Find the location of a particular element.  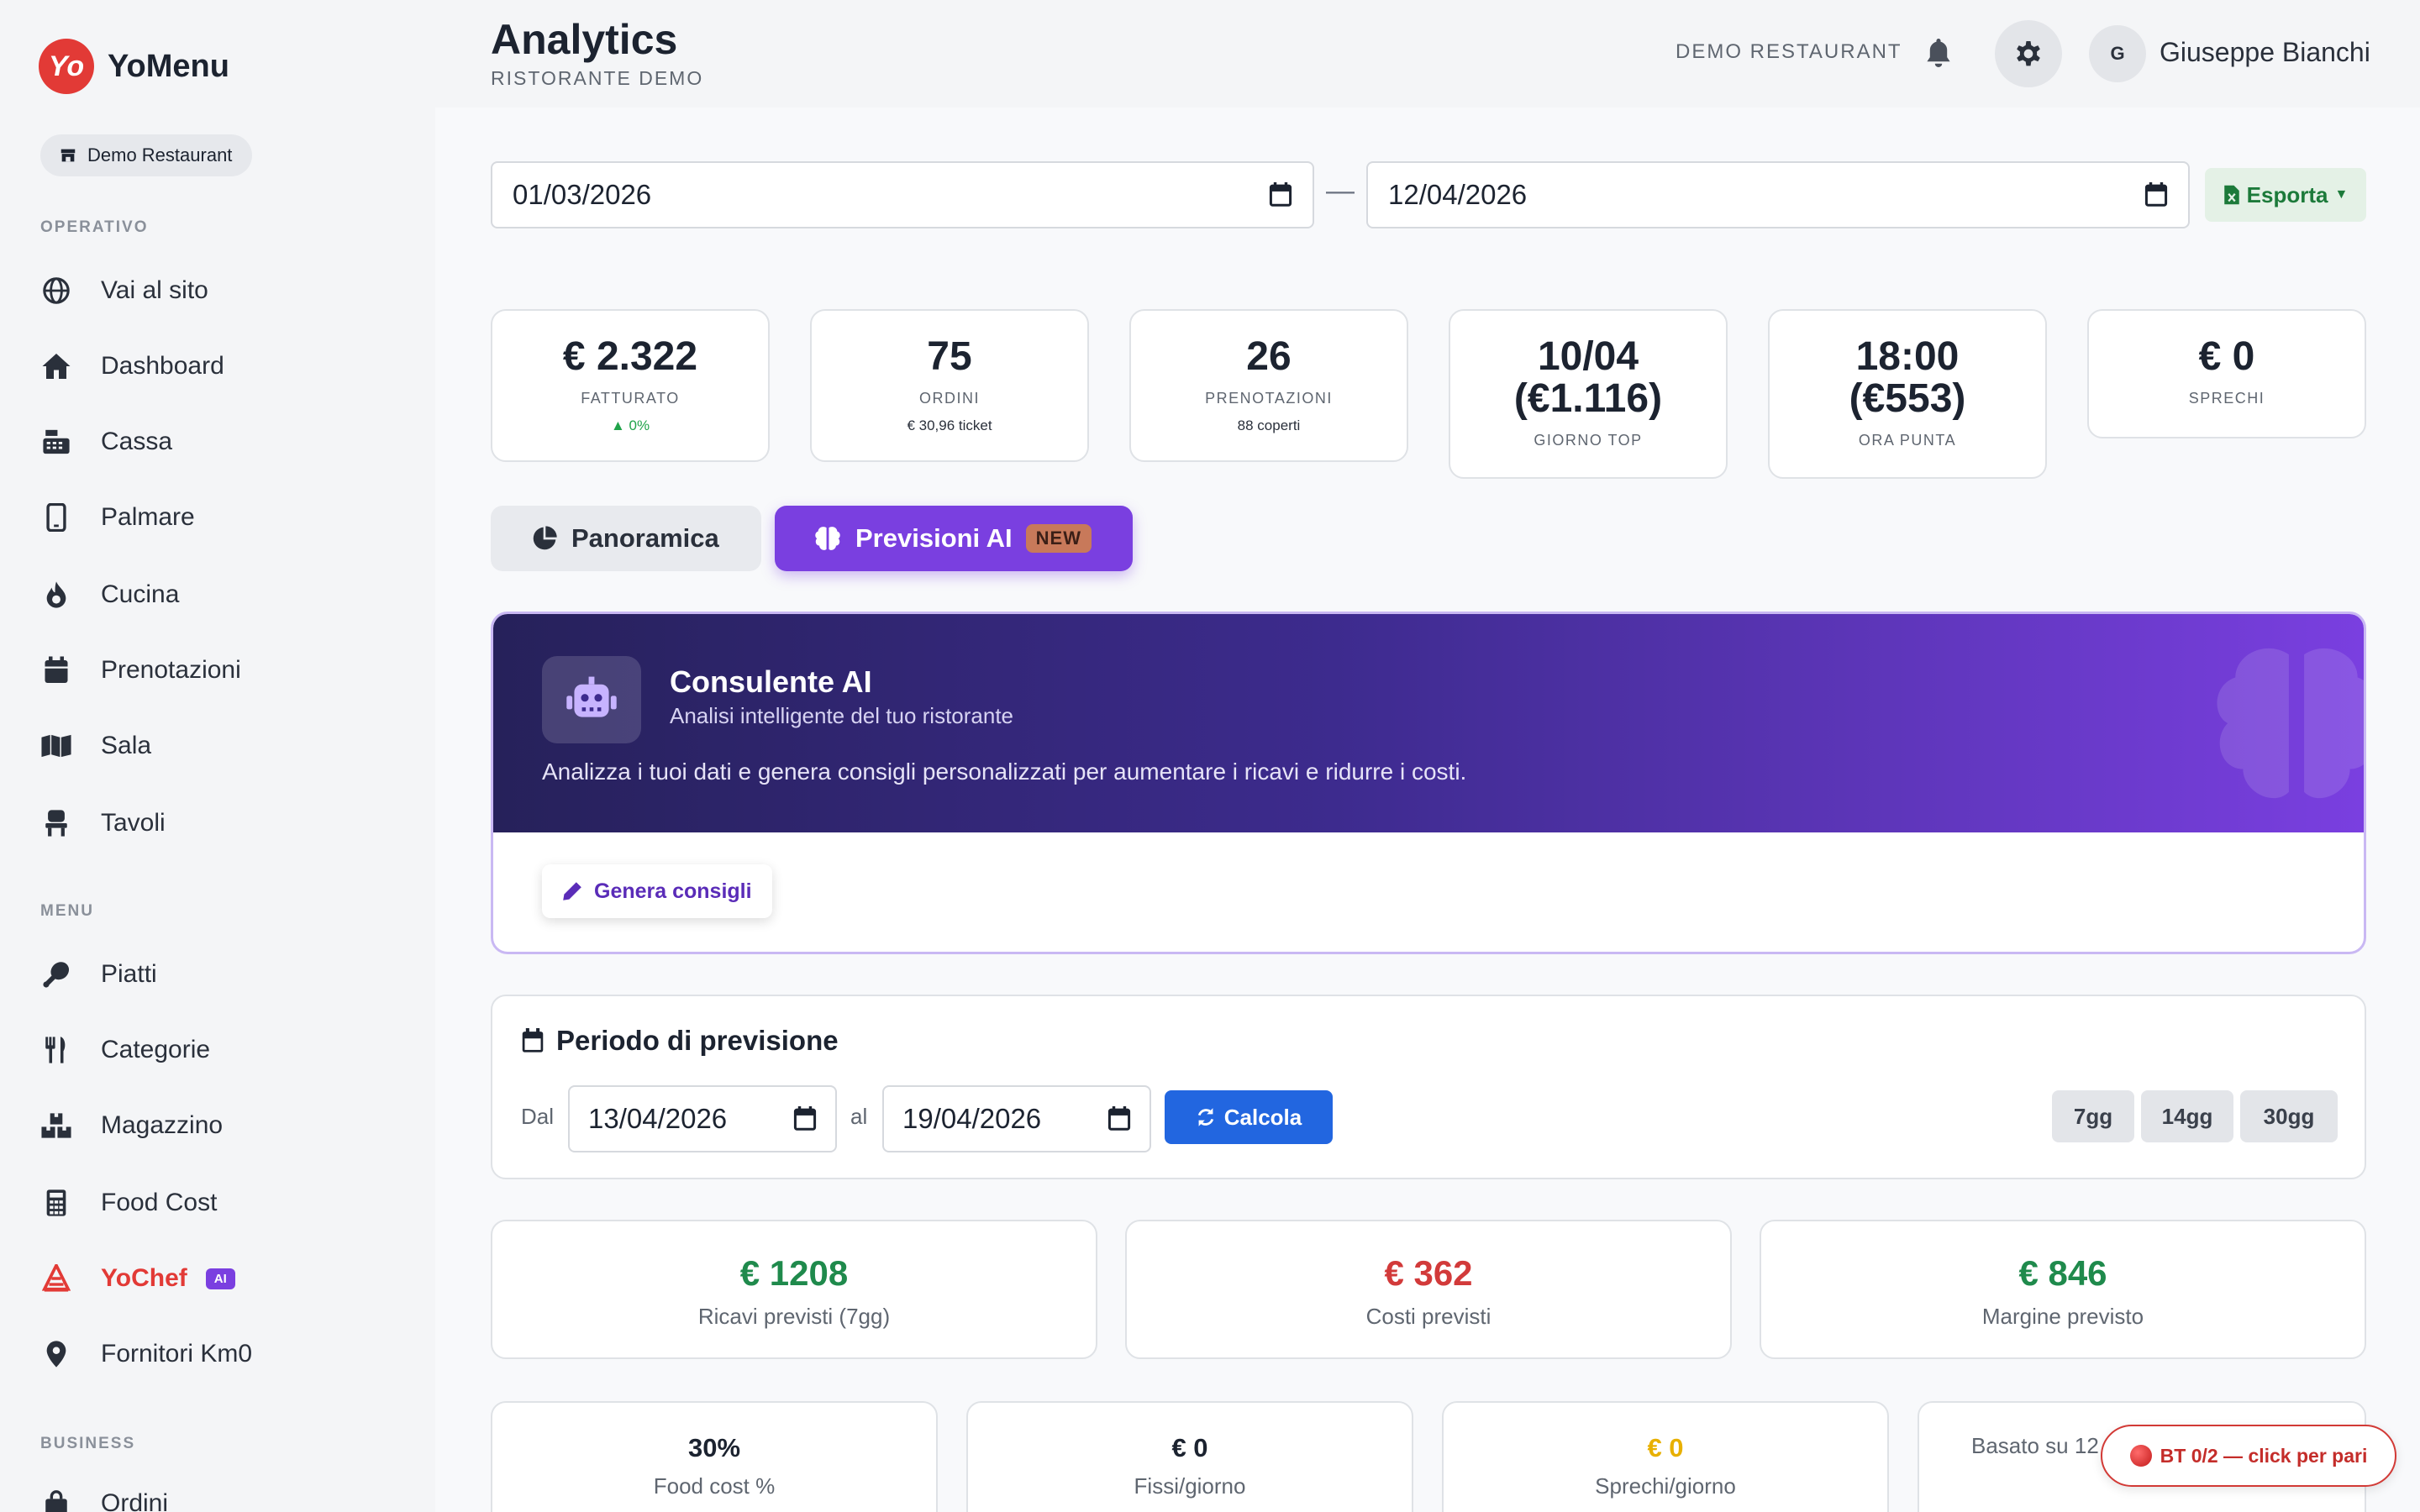

food-cost-value: 30% is located at coordinates (714, 1447).